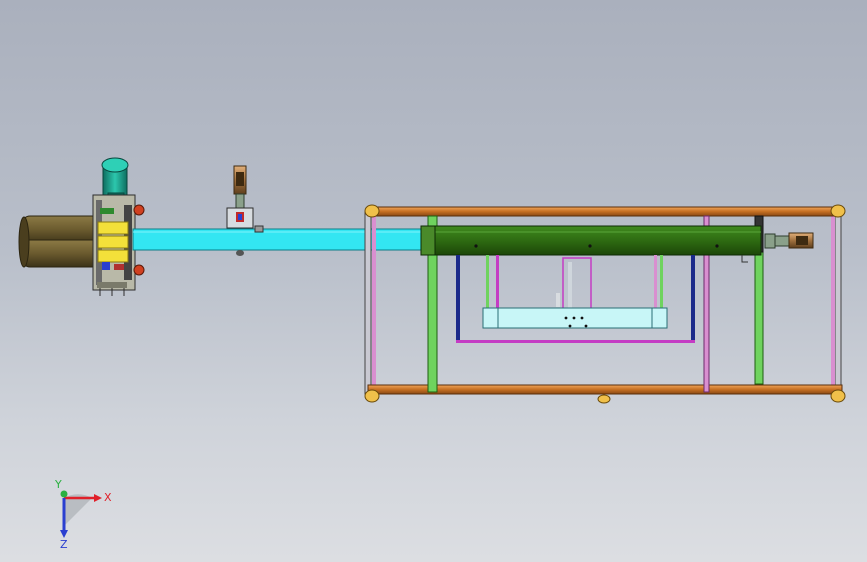  Describe the element at coordinates (575, 299) in the screenshot. I see `carriage` at that location.